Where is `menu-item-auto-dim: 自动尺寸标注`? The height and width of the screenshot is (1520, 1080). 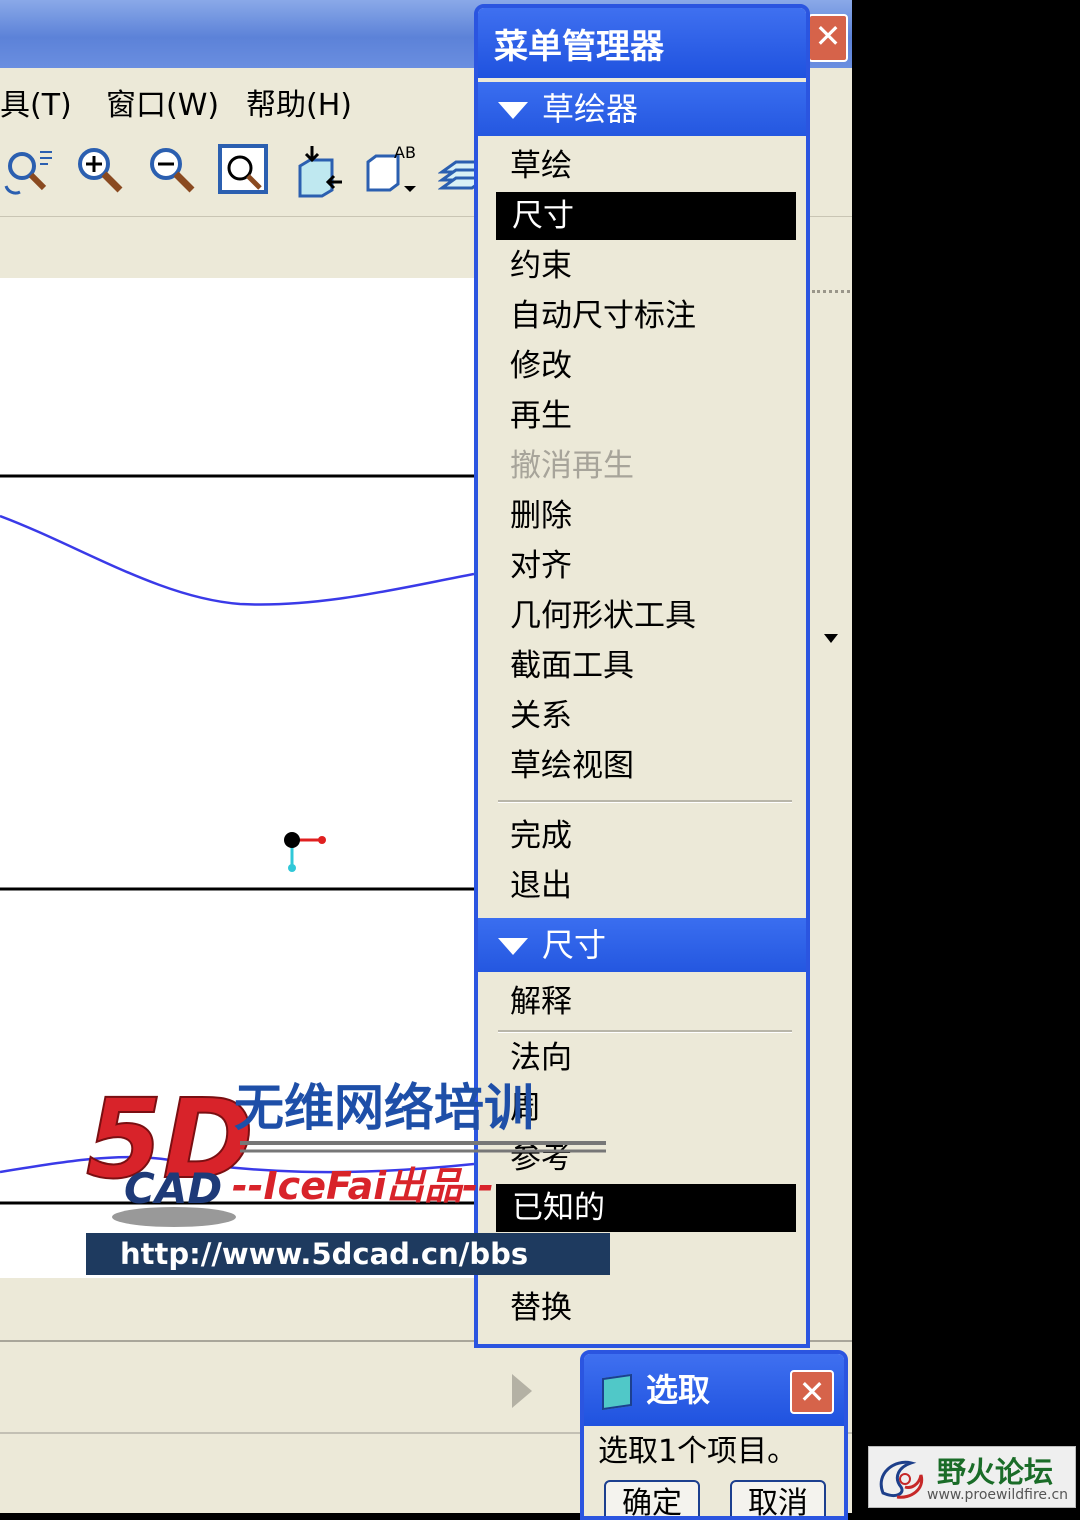 menu-item-auto-dim: 自动尺寸标注 is located at coordinates (643, 316).